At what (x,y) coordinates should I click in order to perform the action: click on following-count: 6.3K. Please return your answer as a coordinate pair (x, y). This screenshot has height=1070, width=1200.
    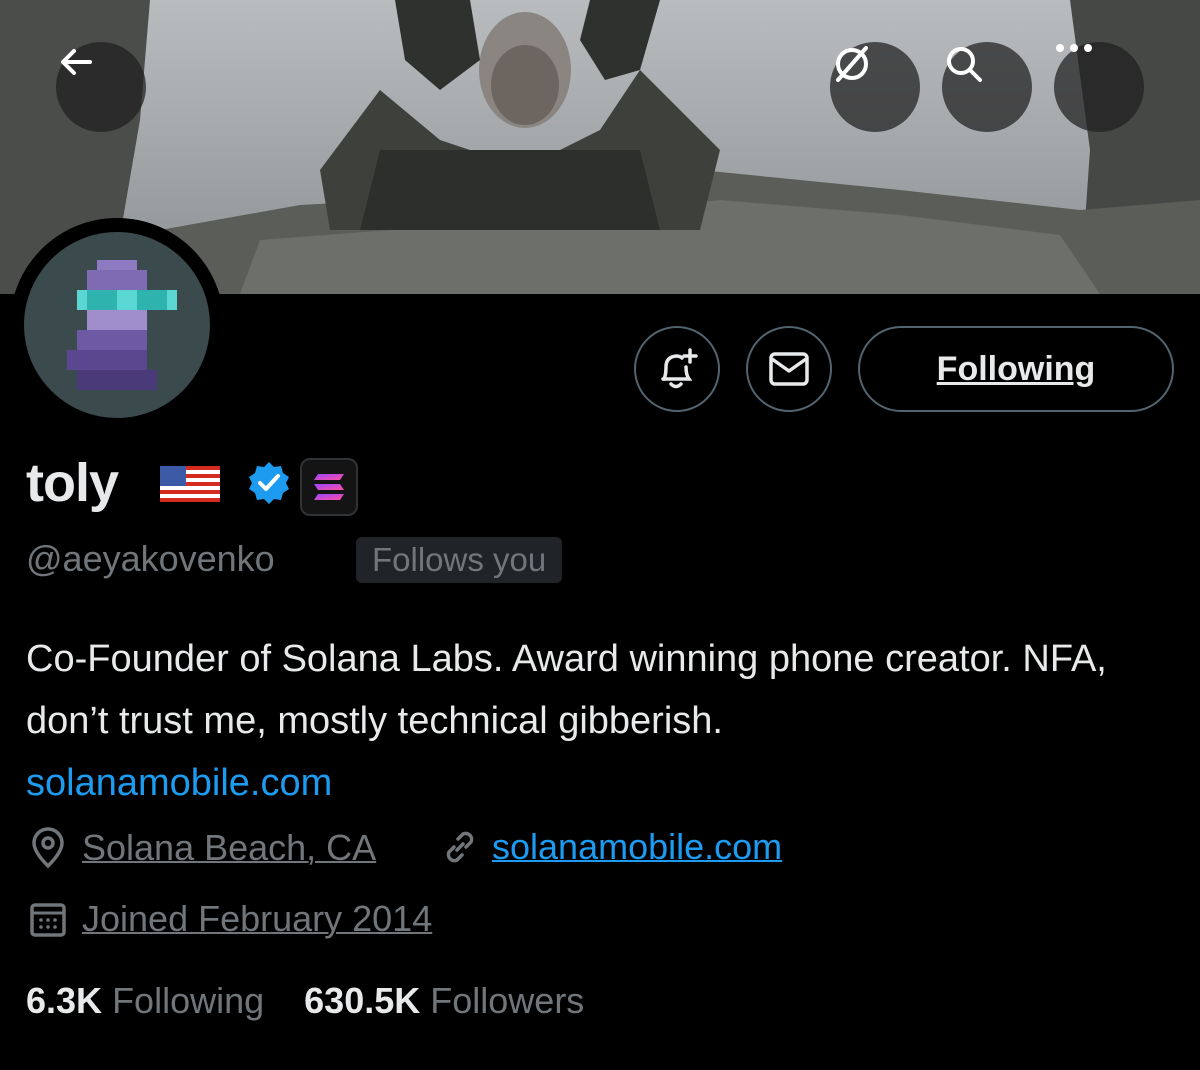
    Looking at the image, I should click on (64, 1000).